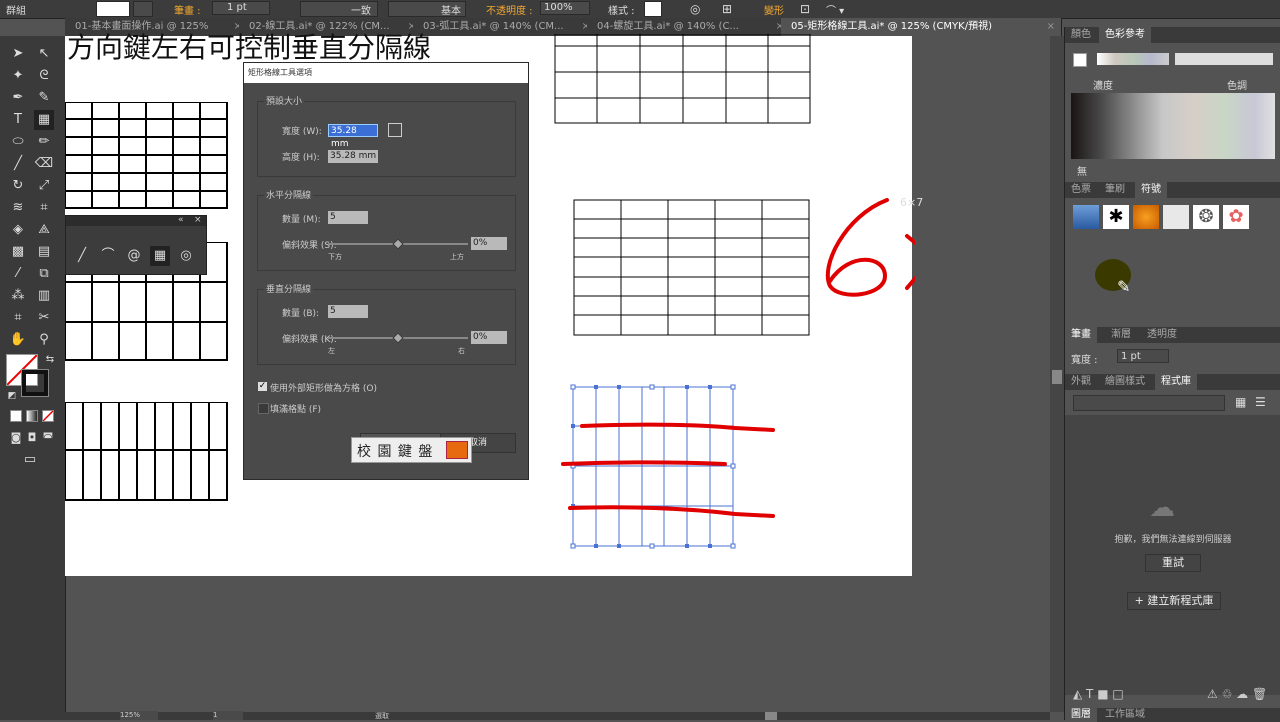 The width and height of the screenshot is (1280, 722). What do you see at coordinates (1162, 335) in the screenshot?
I see `tab-transparency: 透明度` at bounding box center [1162, 335].